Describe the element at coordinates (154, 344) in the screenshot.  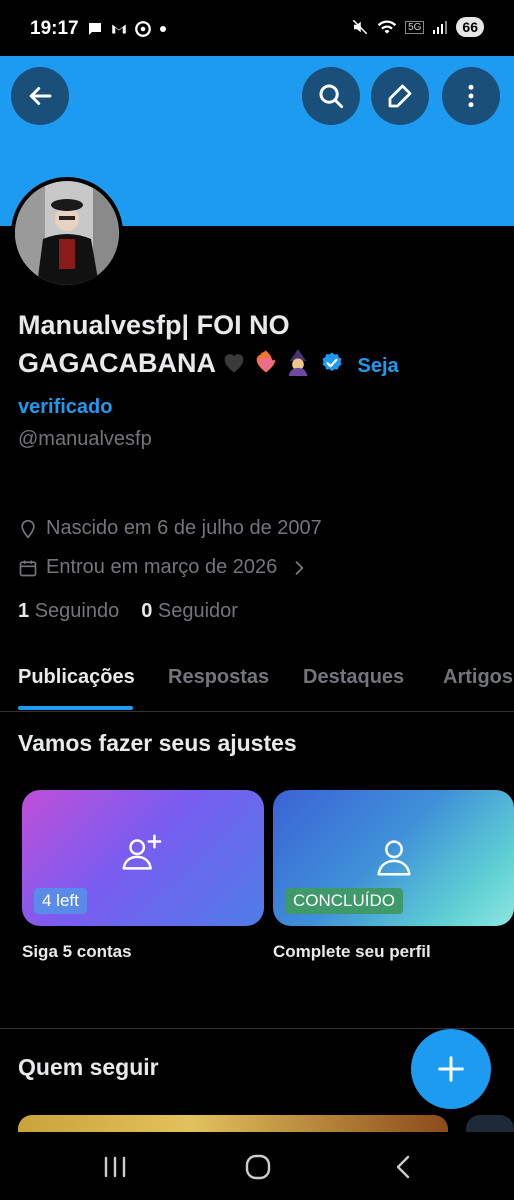
I see `display-name: Manualvesfp| FOI NO GAGACABANA` at that location.